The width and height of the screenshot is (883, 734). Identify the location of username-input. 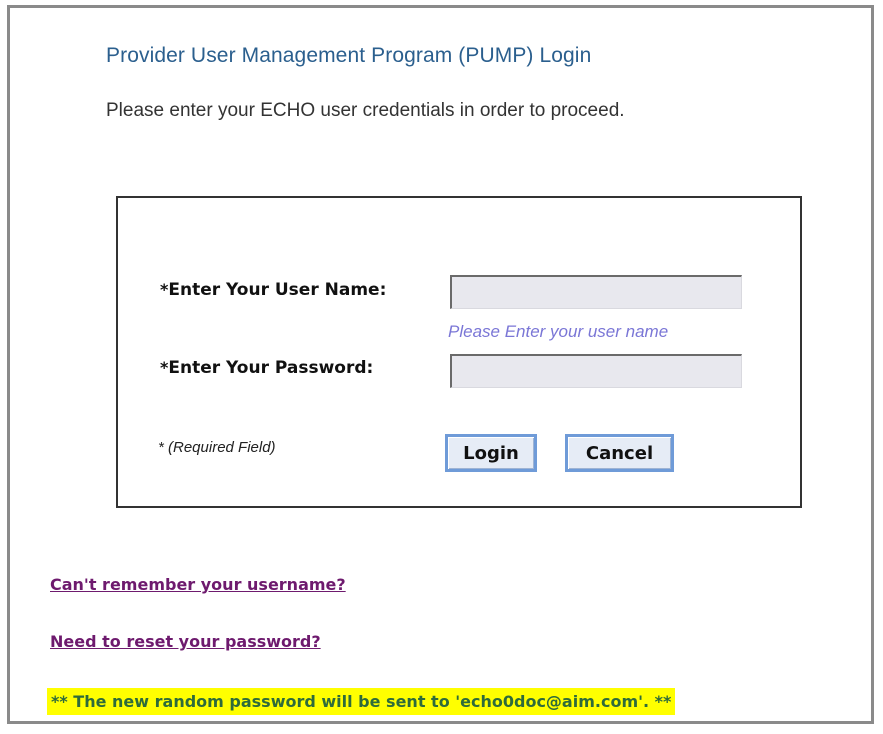
(596, 292).